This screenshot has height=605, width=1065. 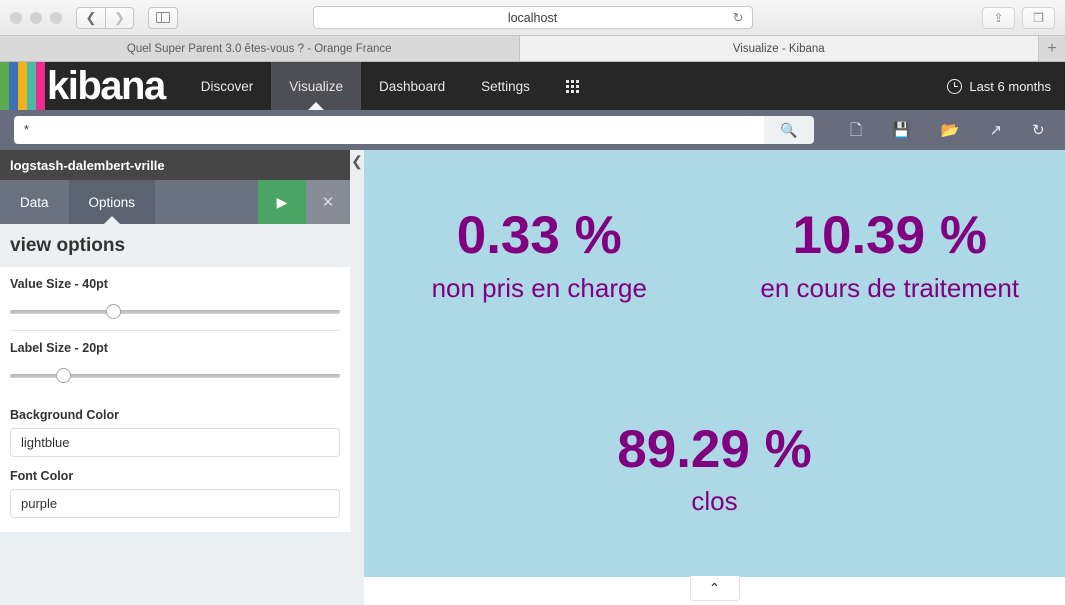 What do you see at coordinates (175, 442) in the screenshot?
I see `background-color-input` at bounding box center [175, 442].